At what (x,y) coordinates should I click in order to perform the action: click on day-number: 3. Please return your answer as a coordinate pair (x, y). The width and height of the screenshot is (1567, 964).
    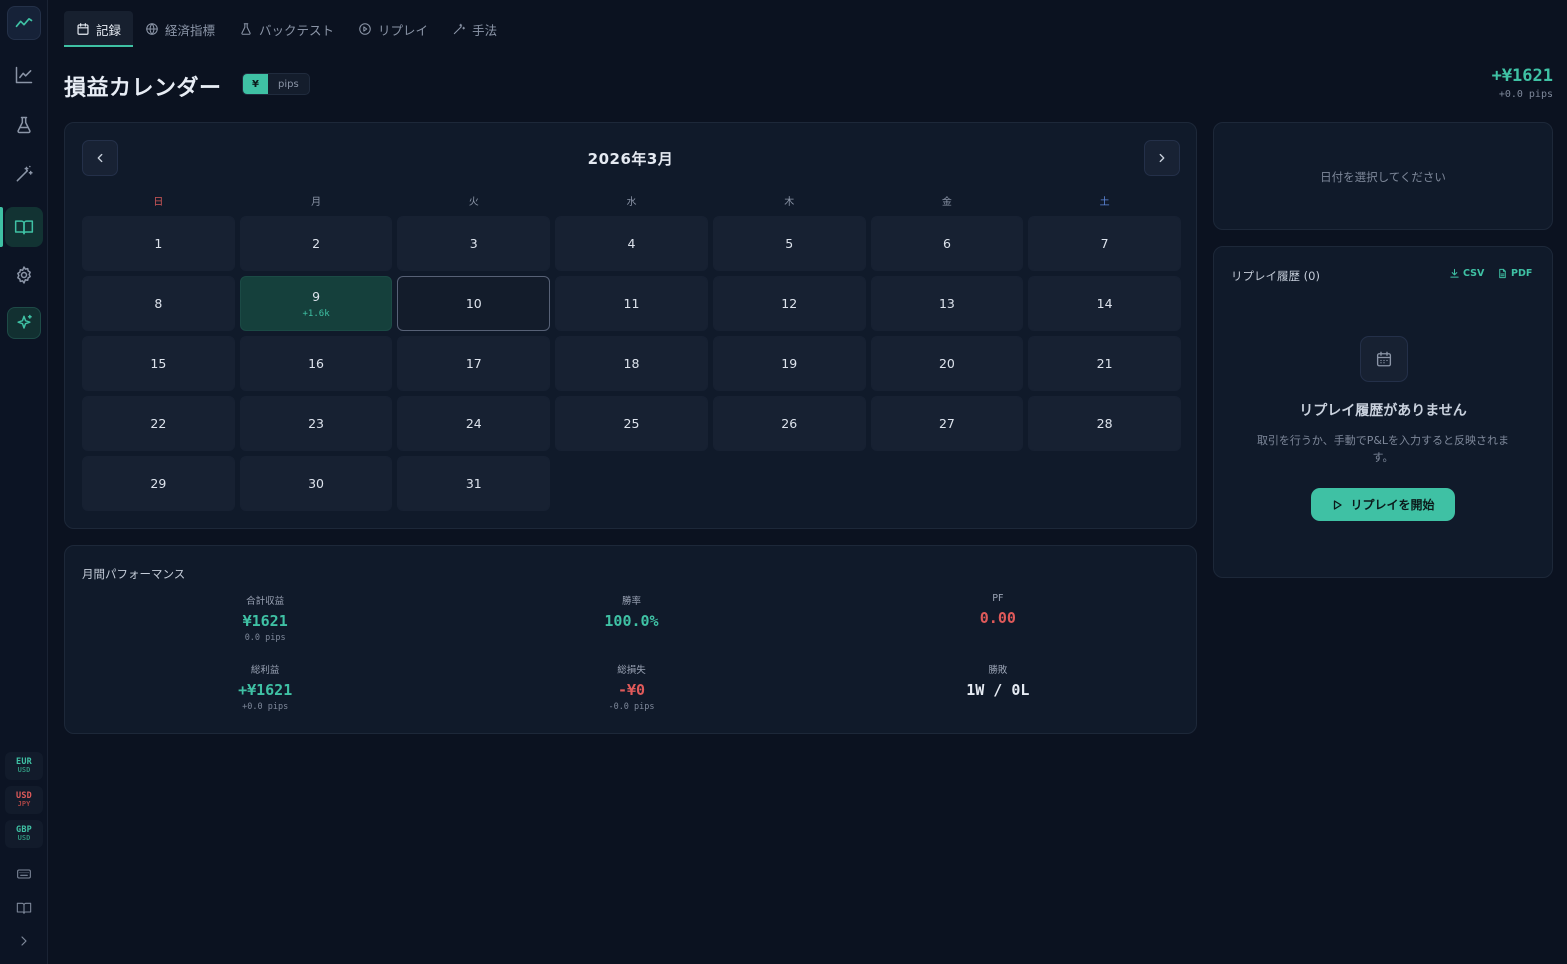
    Looking at the image, I should click on (473, 243).